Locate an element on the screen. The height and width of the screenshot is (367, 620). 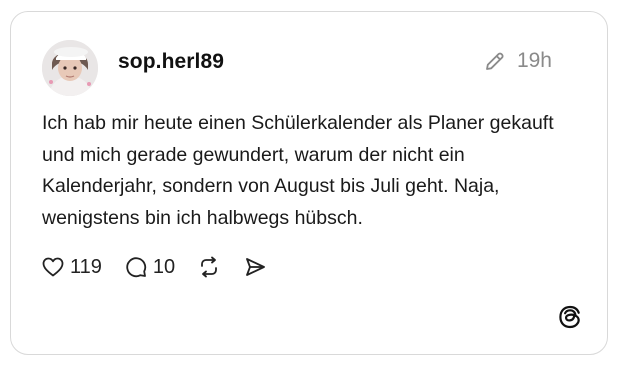
post-meta: 19h is located at coordinates (517, 61).